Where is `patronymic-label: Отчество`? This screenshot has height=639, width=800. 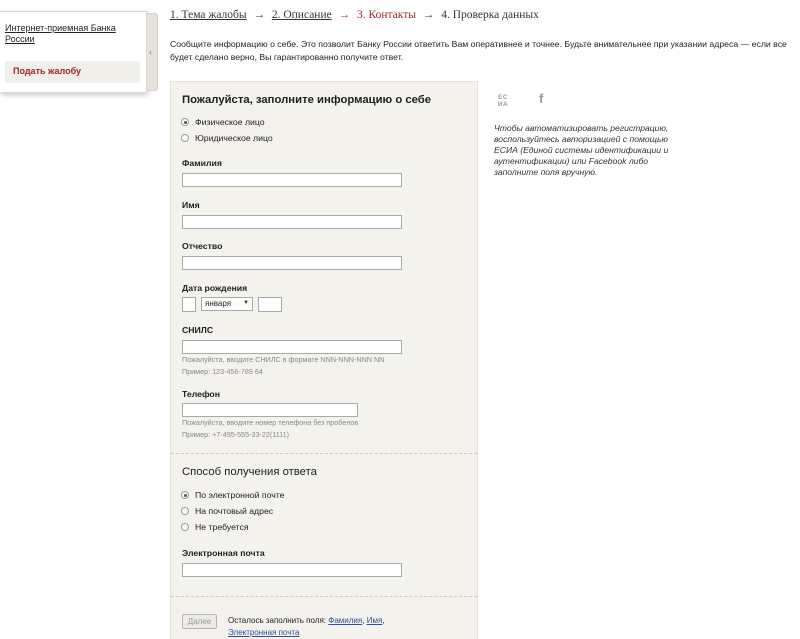 patronymic-label: Отчество is located at coordinates (202, 246).